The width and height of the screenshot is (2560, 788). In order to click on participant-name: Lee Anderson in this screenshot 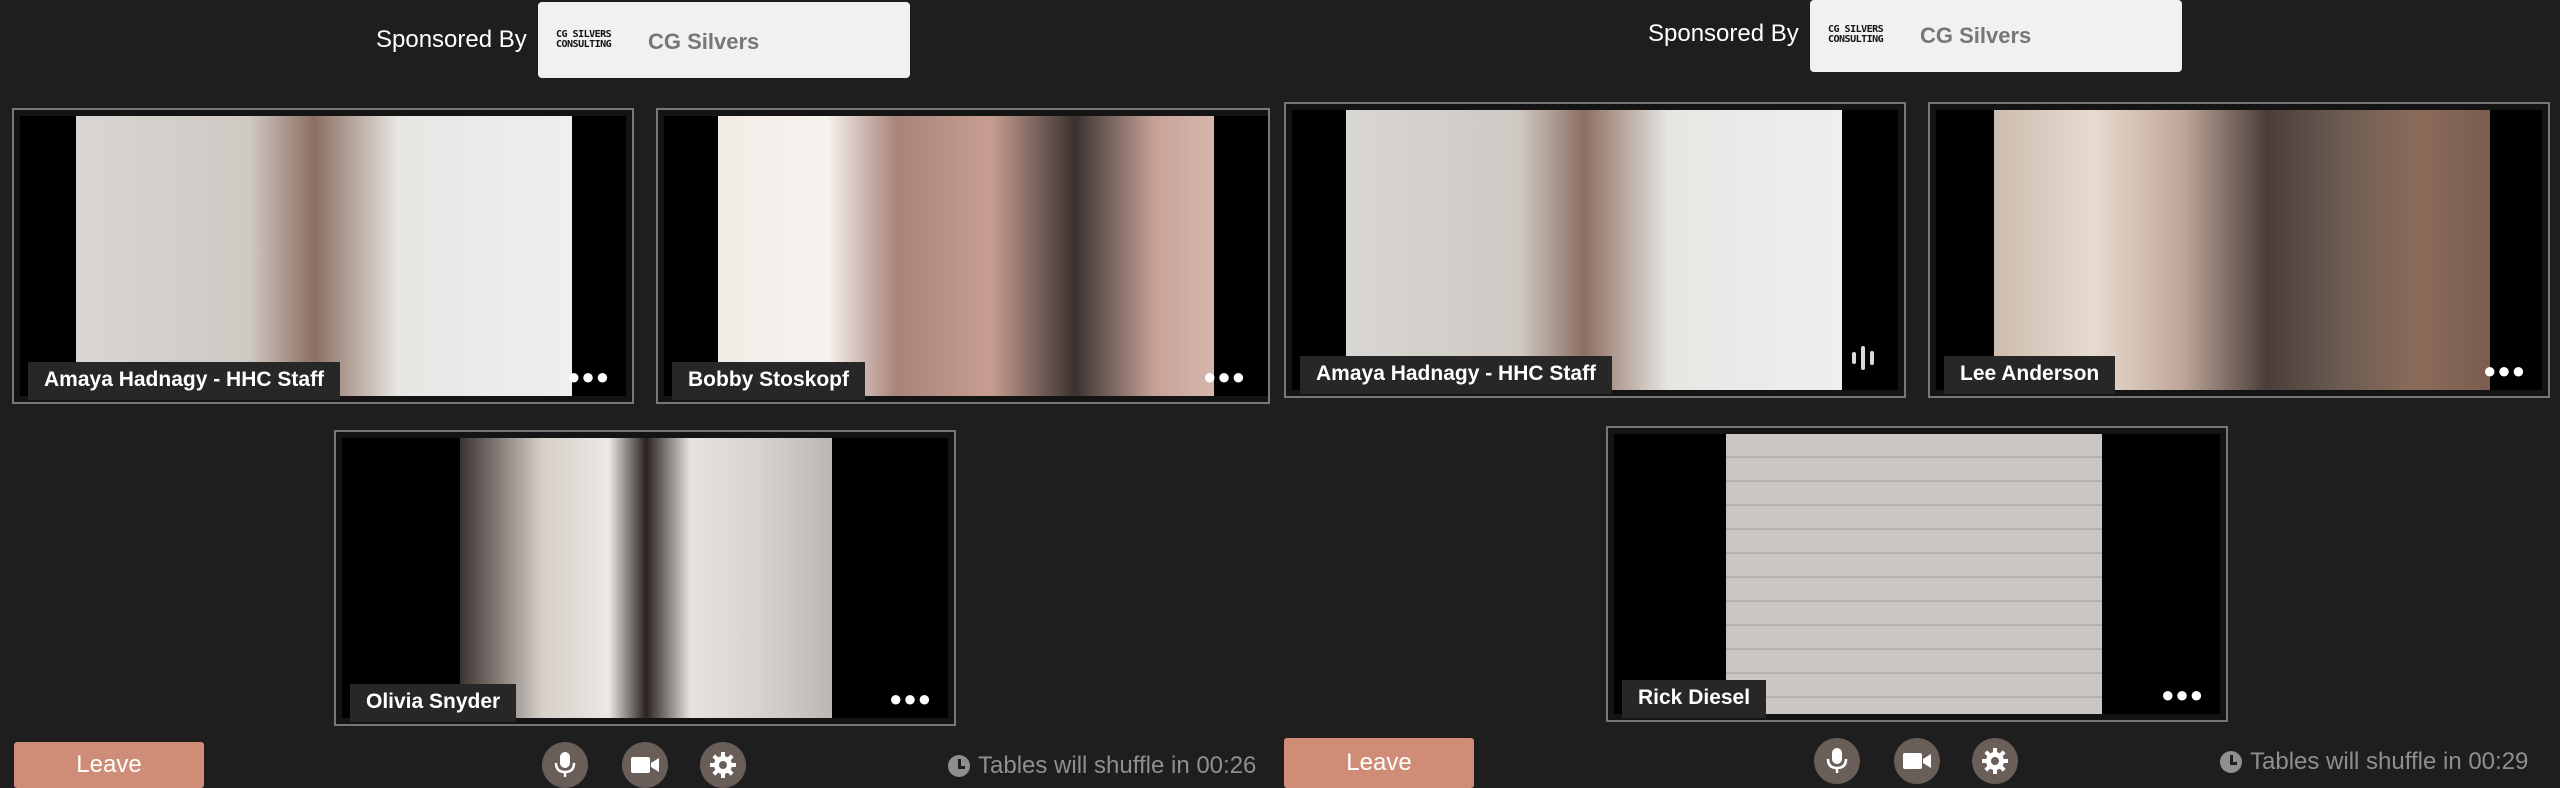, I will do `click(2030, 375)`.